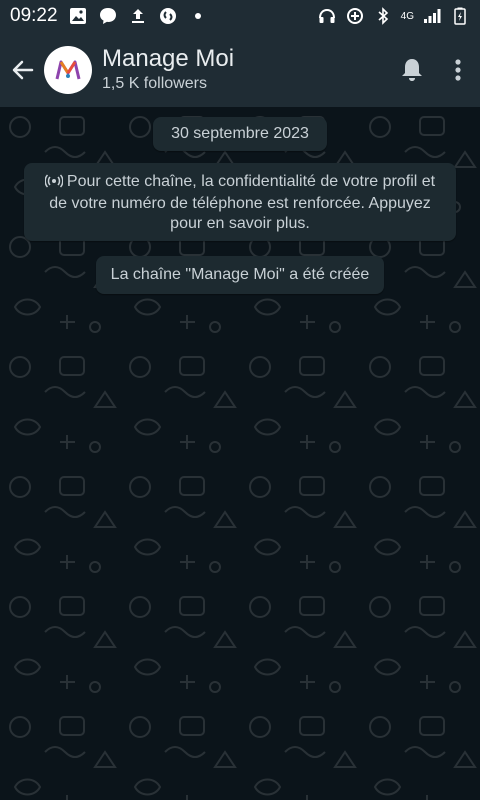 Image resolution: width=480 pixels, height=800 pixels. I want to click on channel-avatar, so click(68, 69).